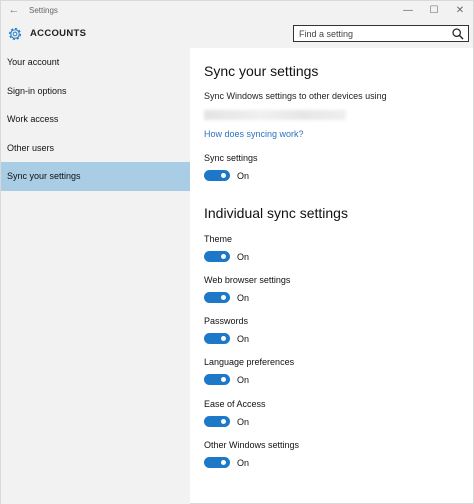  What do you see at coordinates (261, 71) in the screenshot?
I see `page-title: Sync your settings` at bounding box center [261, 71].